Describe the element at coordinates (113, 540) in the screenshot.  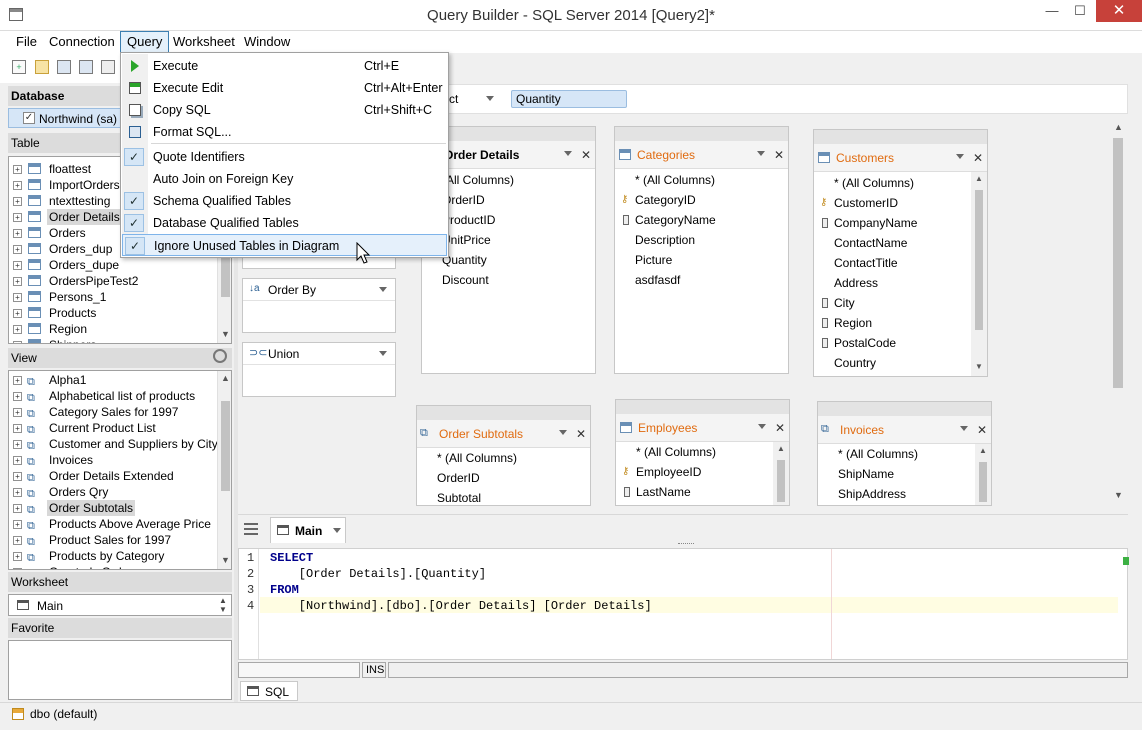
I see `view-list-item: + ⧉ Product Sales for 1997` at that location.